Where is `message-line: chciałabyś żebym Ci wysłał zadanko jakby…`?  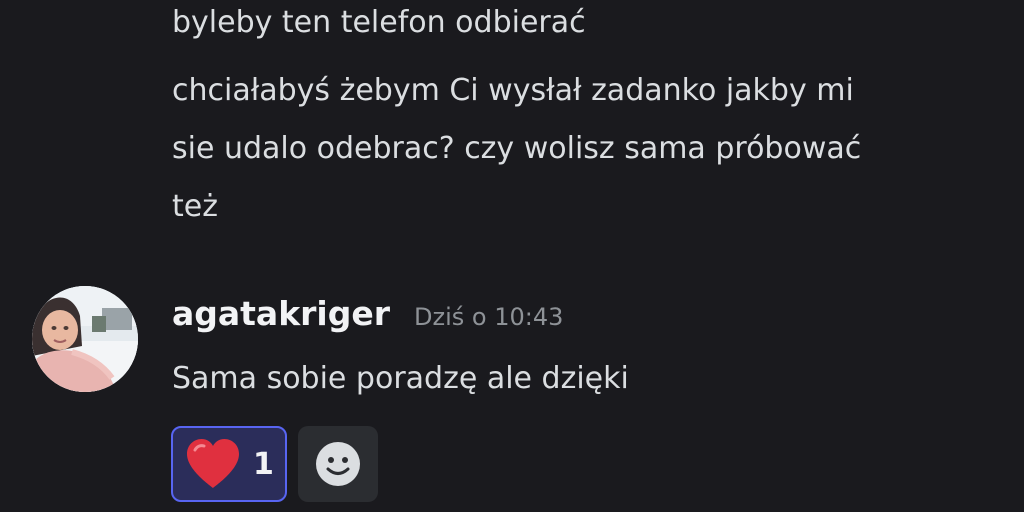
message-line: chciałabyś żebym Ci wysłał zadanko jakby… is located at coordinates (513, 90).